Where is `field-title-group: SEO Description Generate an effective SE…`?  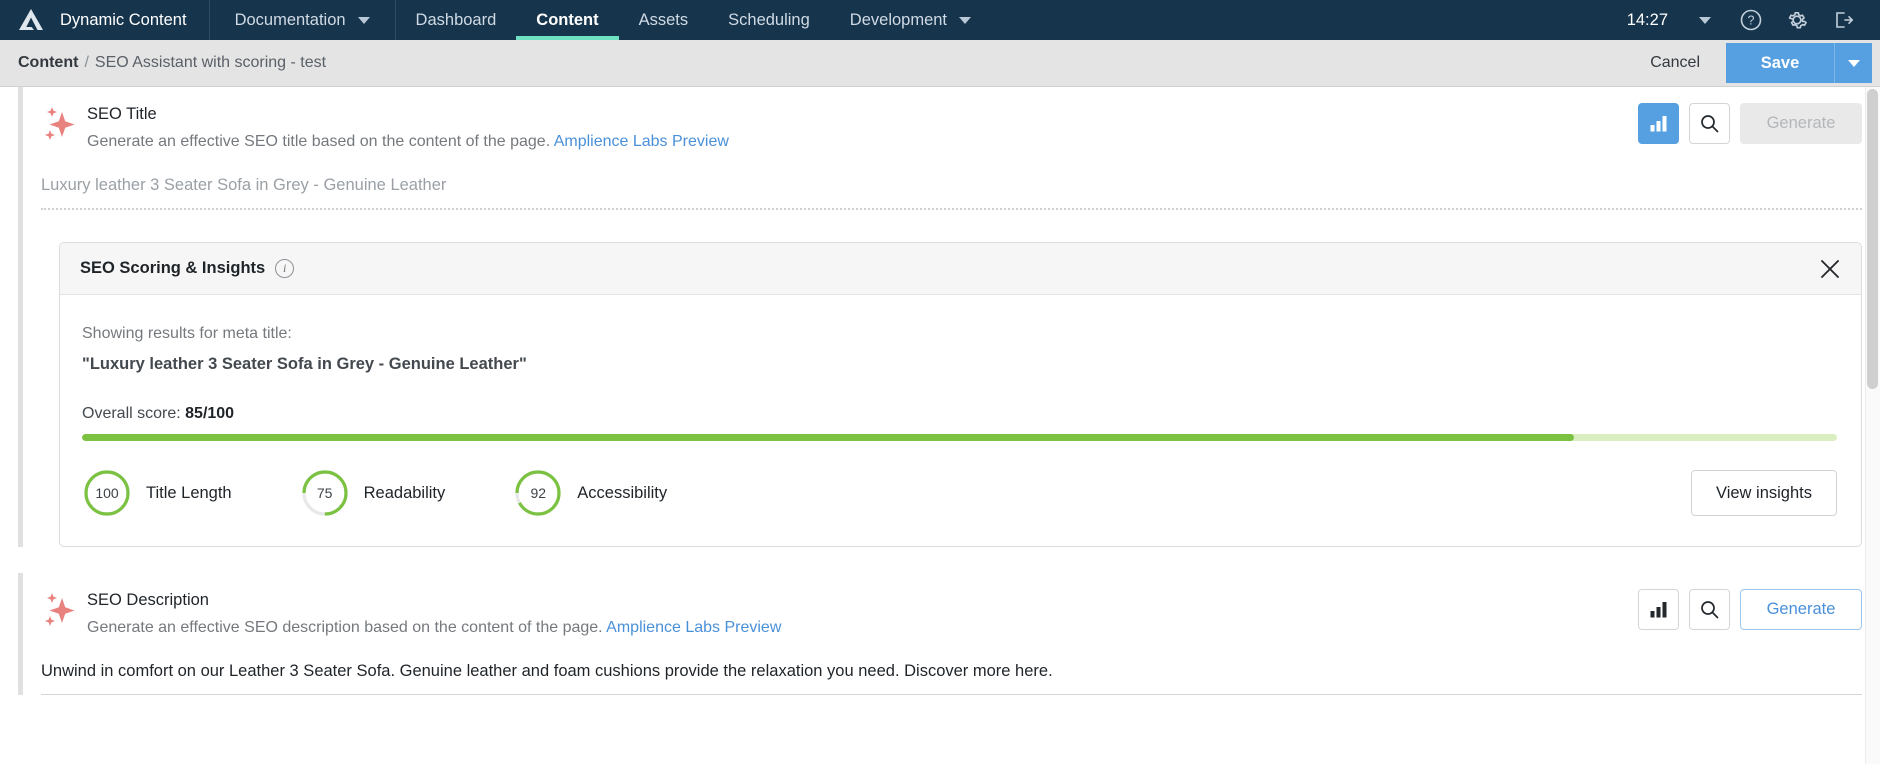
field-title-group: SEO Description Generate an effective SE… is located at coordinates (862, 613).